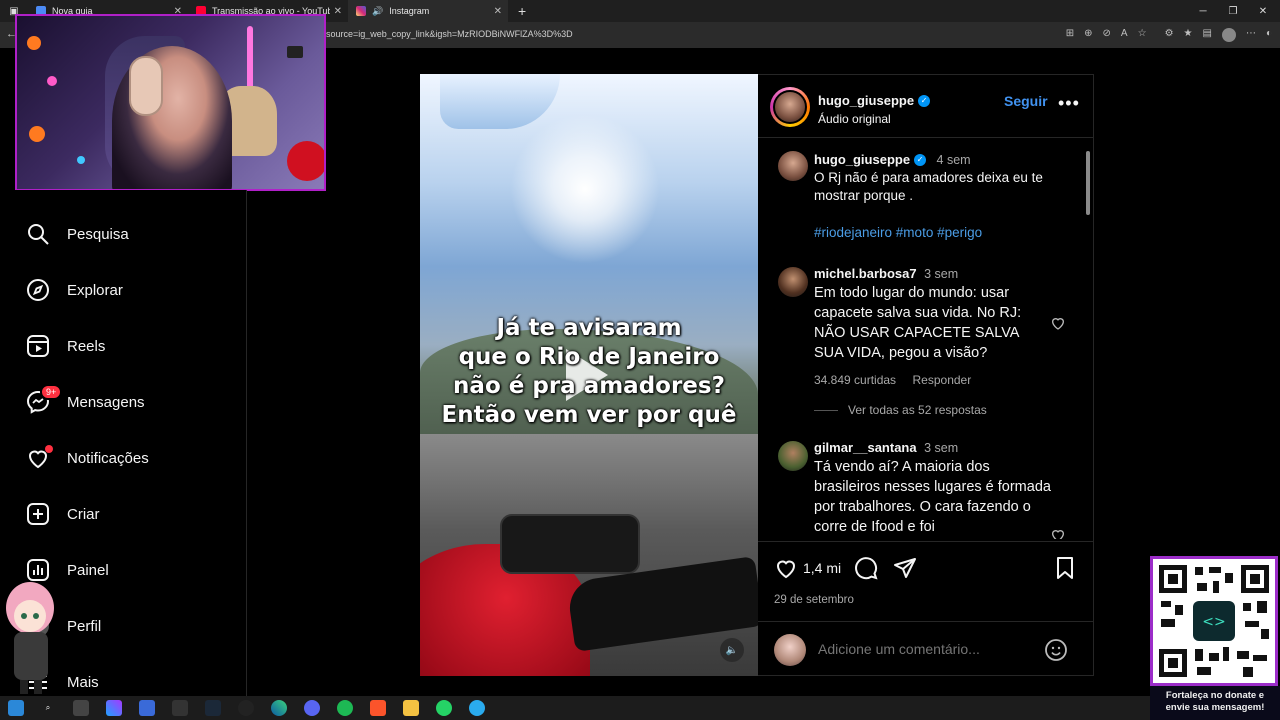 This screenshot has width=1280, height=720. What do you see at coordinates (500, 101) in the screenshot?
I see `glove` at bounding box center [500, 101].